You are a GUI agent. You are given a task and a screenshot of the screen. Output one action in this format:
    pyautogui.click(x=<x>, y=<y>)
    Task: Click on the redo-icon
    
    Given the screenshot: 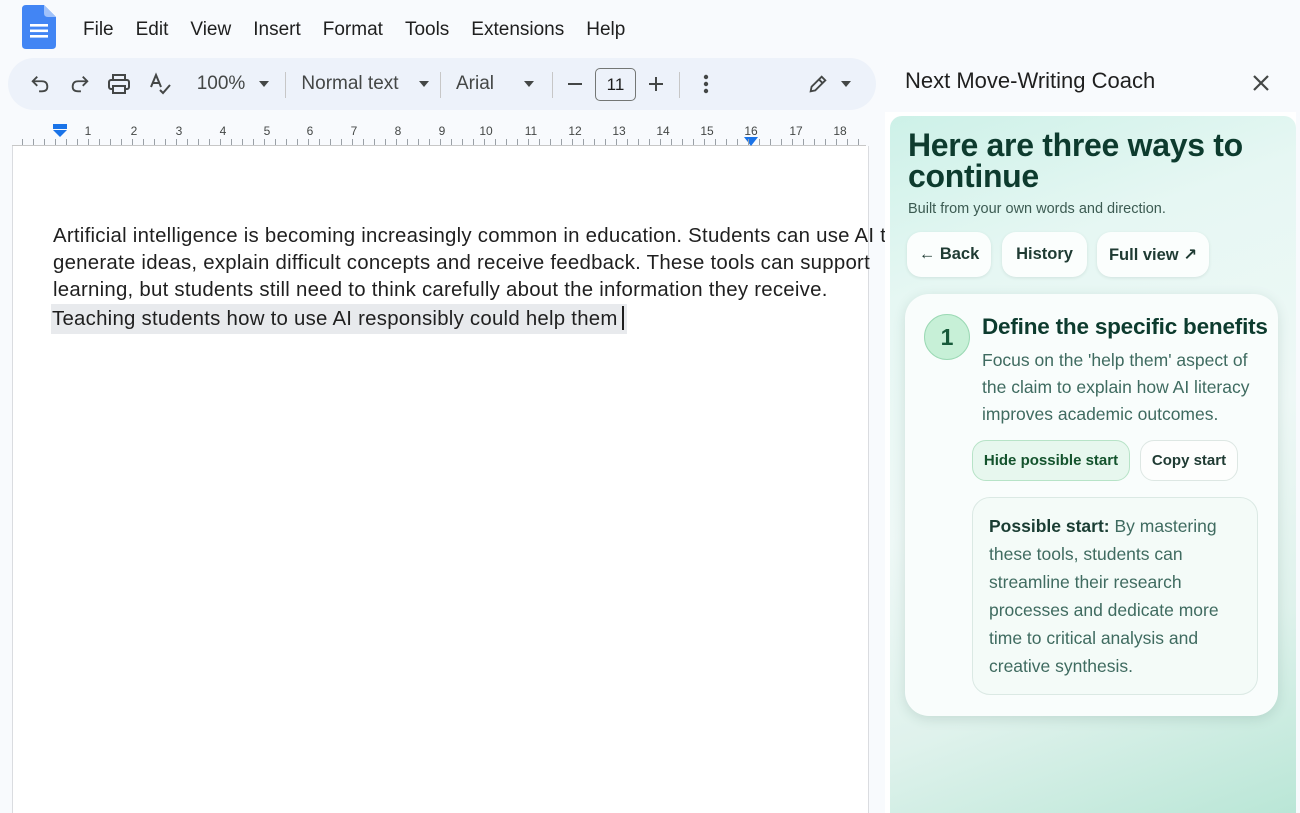 What is the action you would take?
    pyautogui.click(x=80, y=84)
    